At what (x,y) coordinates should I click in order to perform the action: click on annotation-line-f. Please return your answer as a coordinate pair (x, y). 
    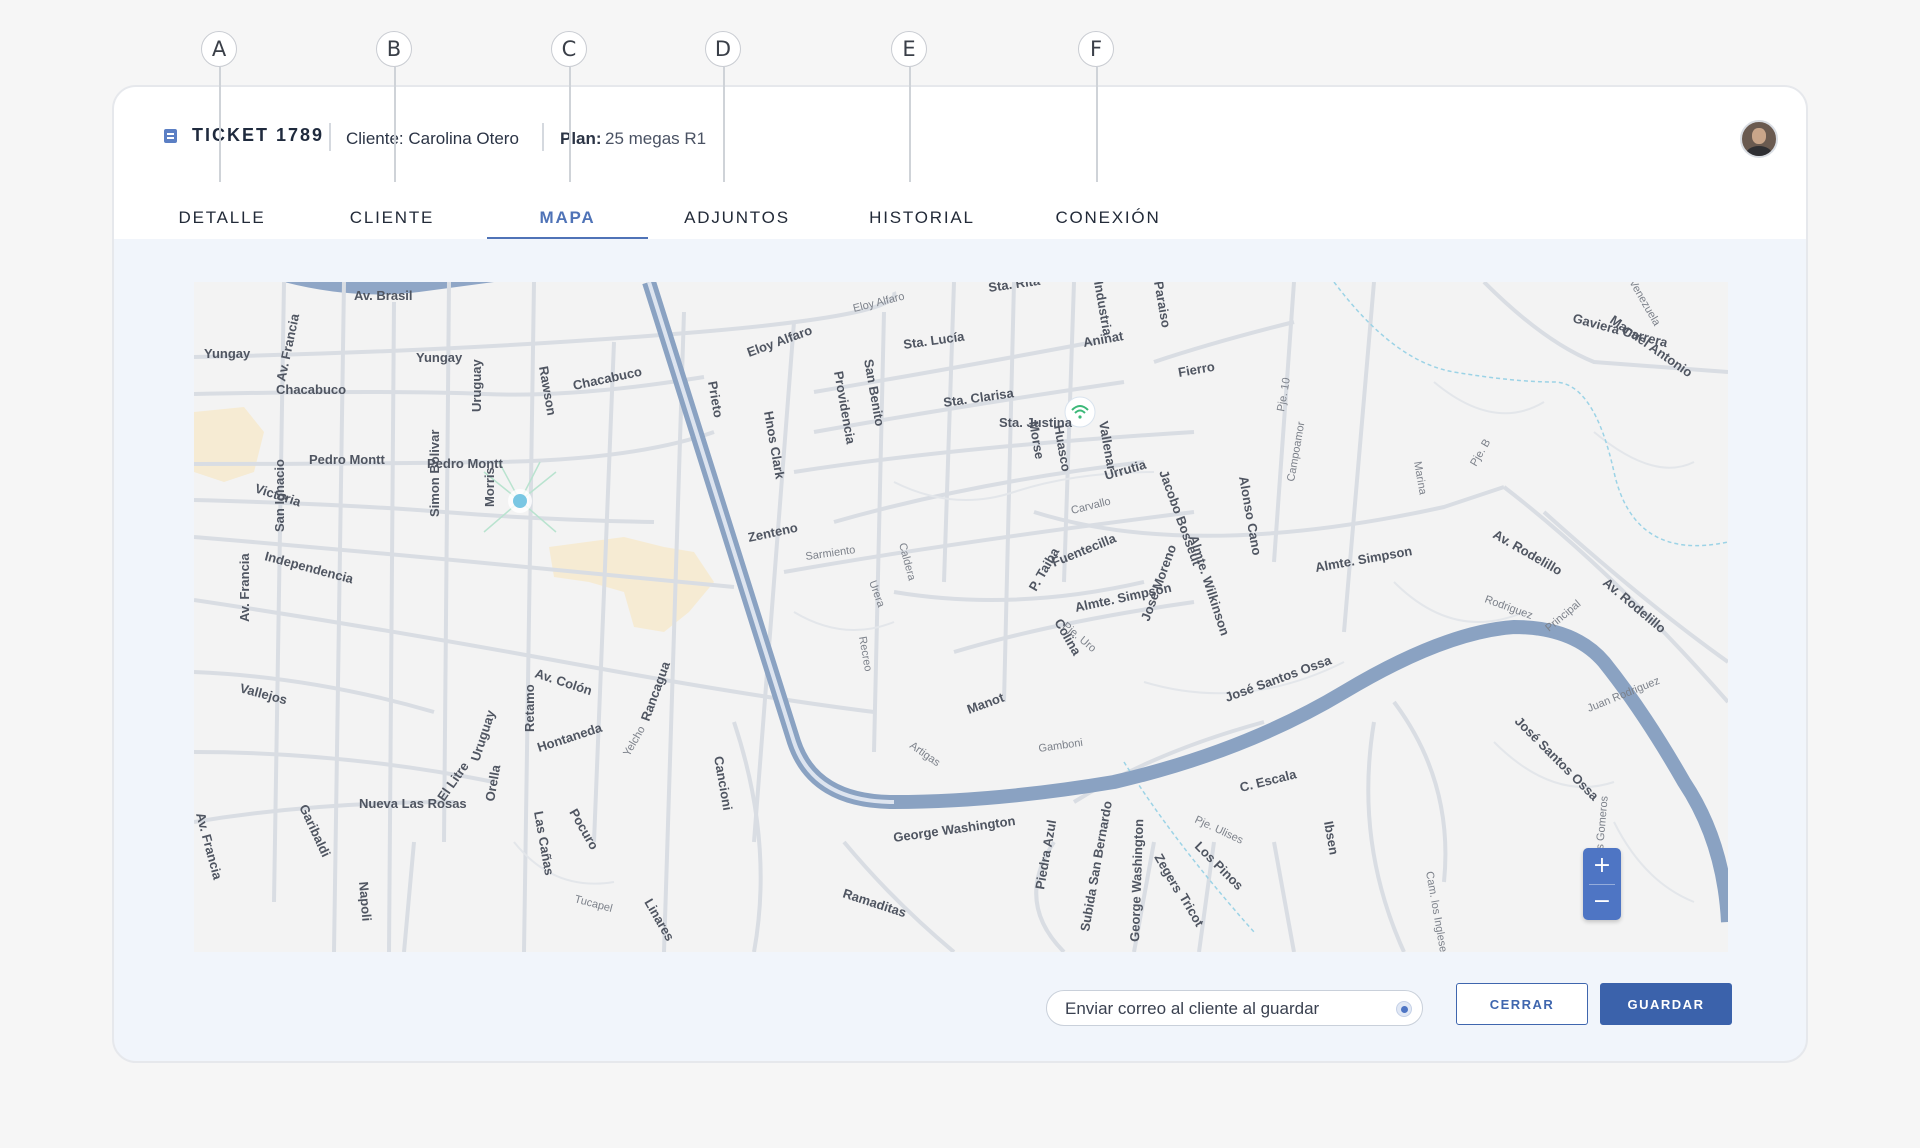
    Looking at the image, I should click on (1097, 124).